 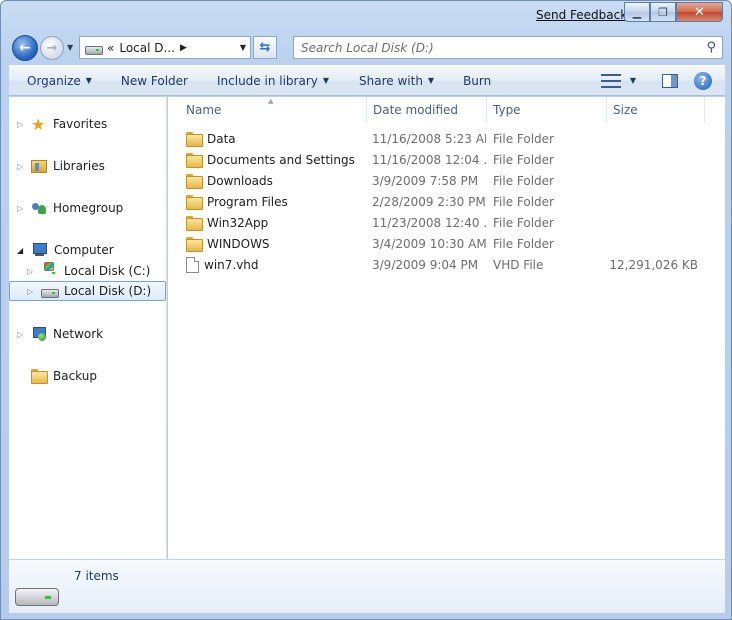 I want to click on maximize-button: ❐, so click(x=663, y=12).